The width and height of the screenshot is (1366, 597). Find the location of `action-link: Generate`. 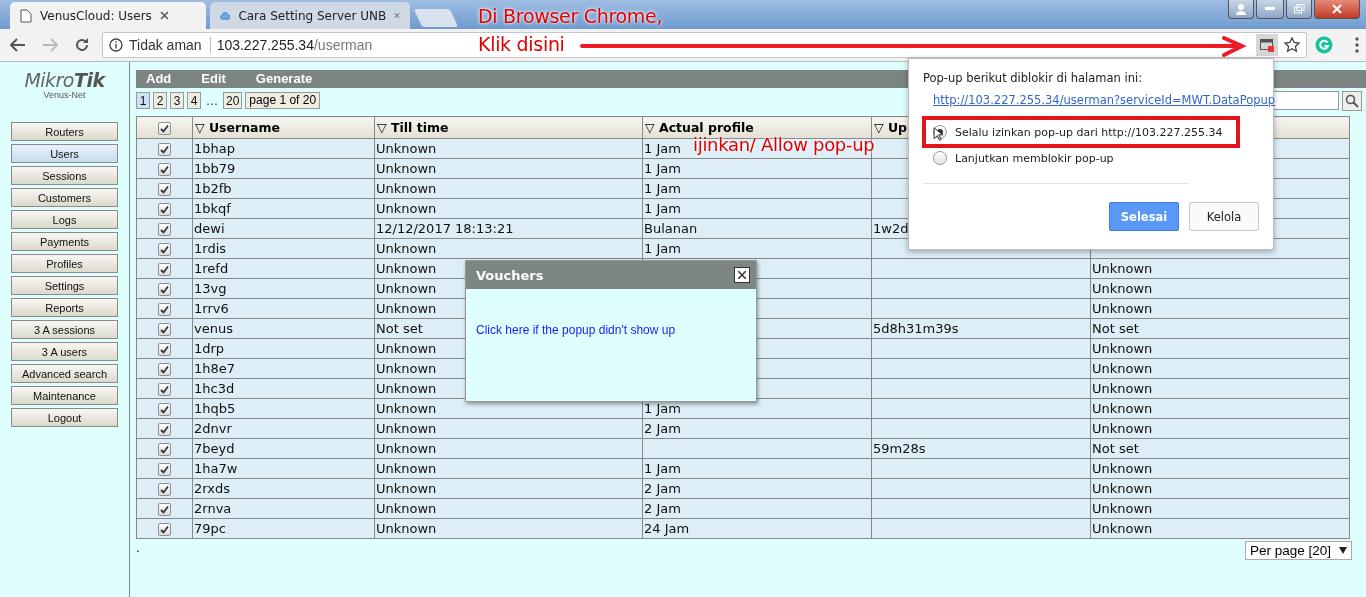

action-link: Generate is located at coordinates (284, 79).